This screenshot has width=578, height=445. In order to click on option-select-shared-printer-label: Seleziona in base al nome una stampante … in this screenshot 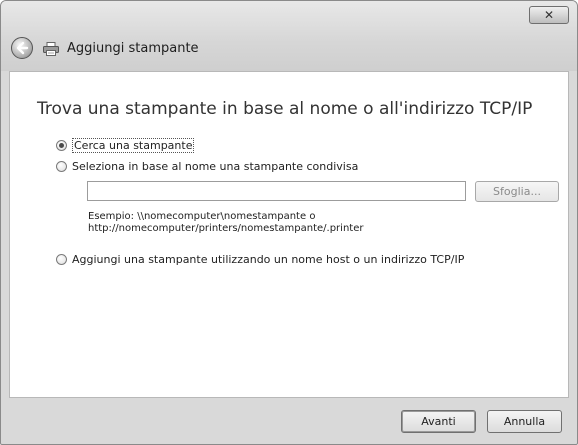, I will do `click(215, 166)`.